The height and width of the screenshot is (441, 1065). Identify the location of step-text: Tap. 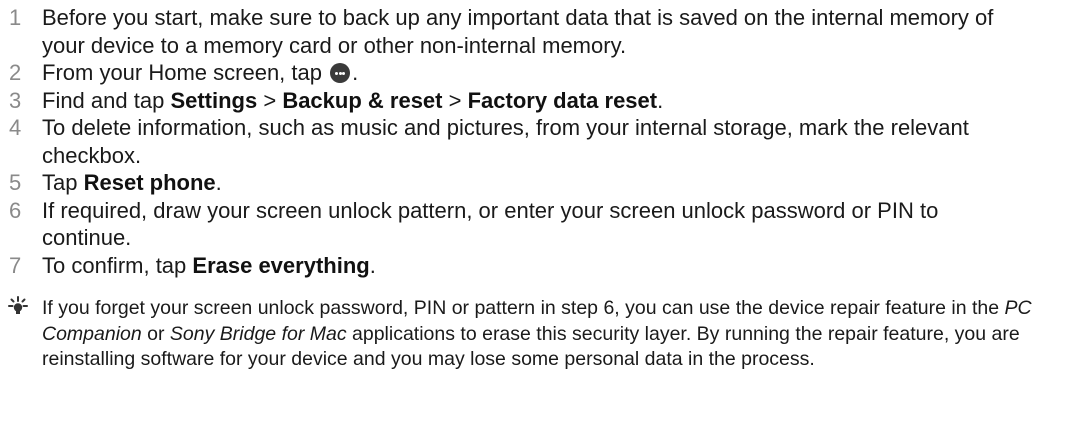
(63, 182).